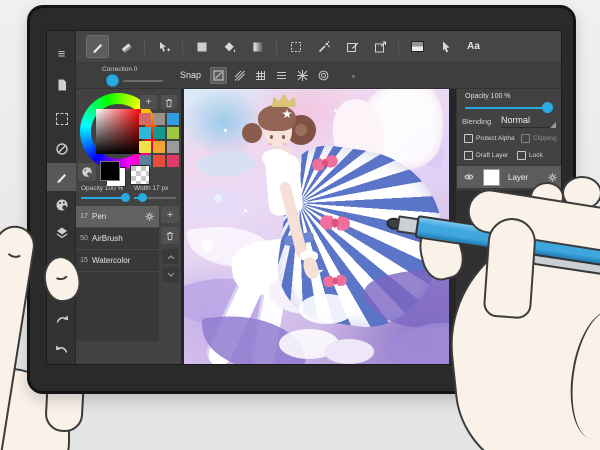  Describe the element at coordinates (552, 177) in the screenshot. I see `layer-settings-gear-icon` at that location.